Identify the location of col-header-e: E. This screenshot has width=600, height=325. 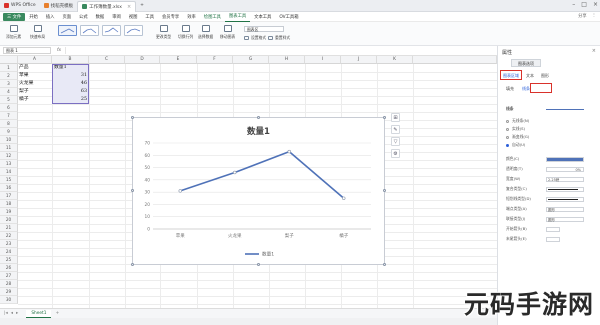
(178, 60).